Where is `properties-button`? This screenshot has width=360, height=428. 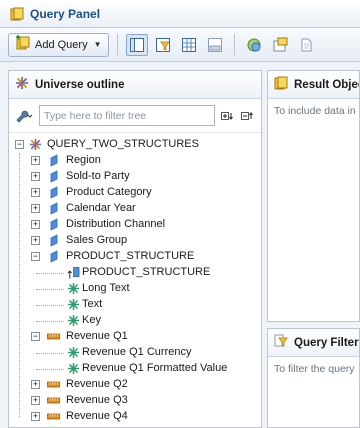 properties-button is located at coordinates (280, 45).